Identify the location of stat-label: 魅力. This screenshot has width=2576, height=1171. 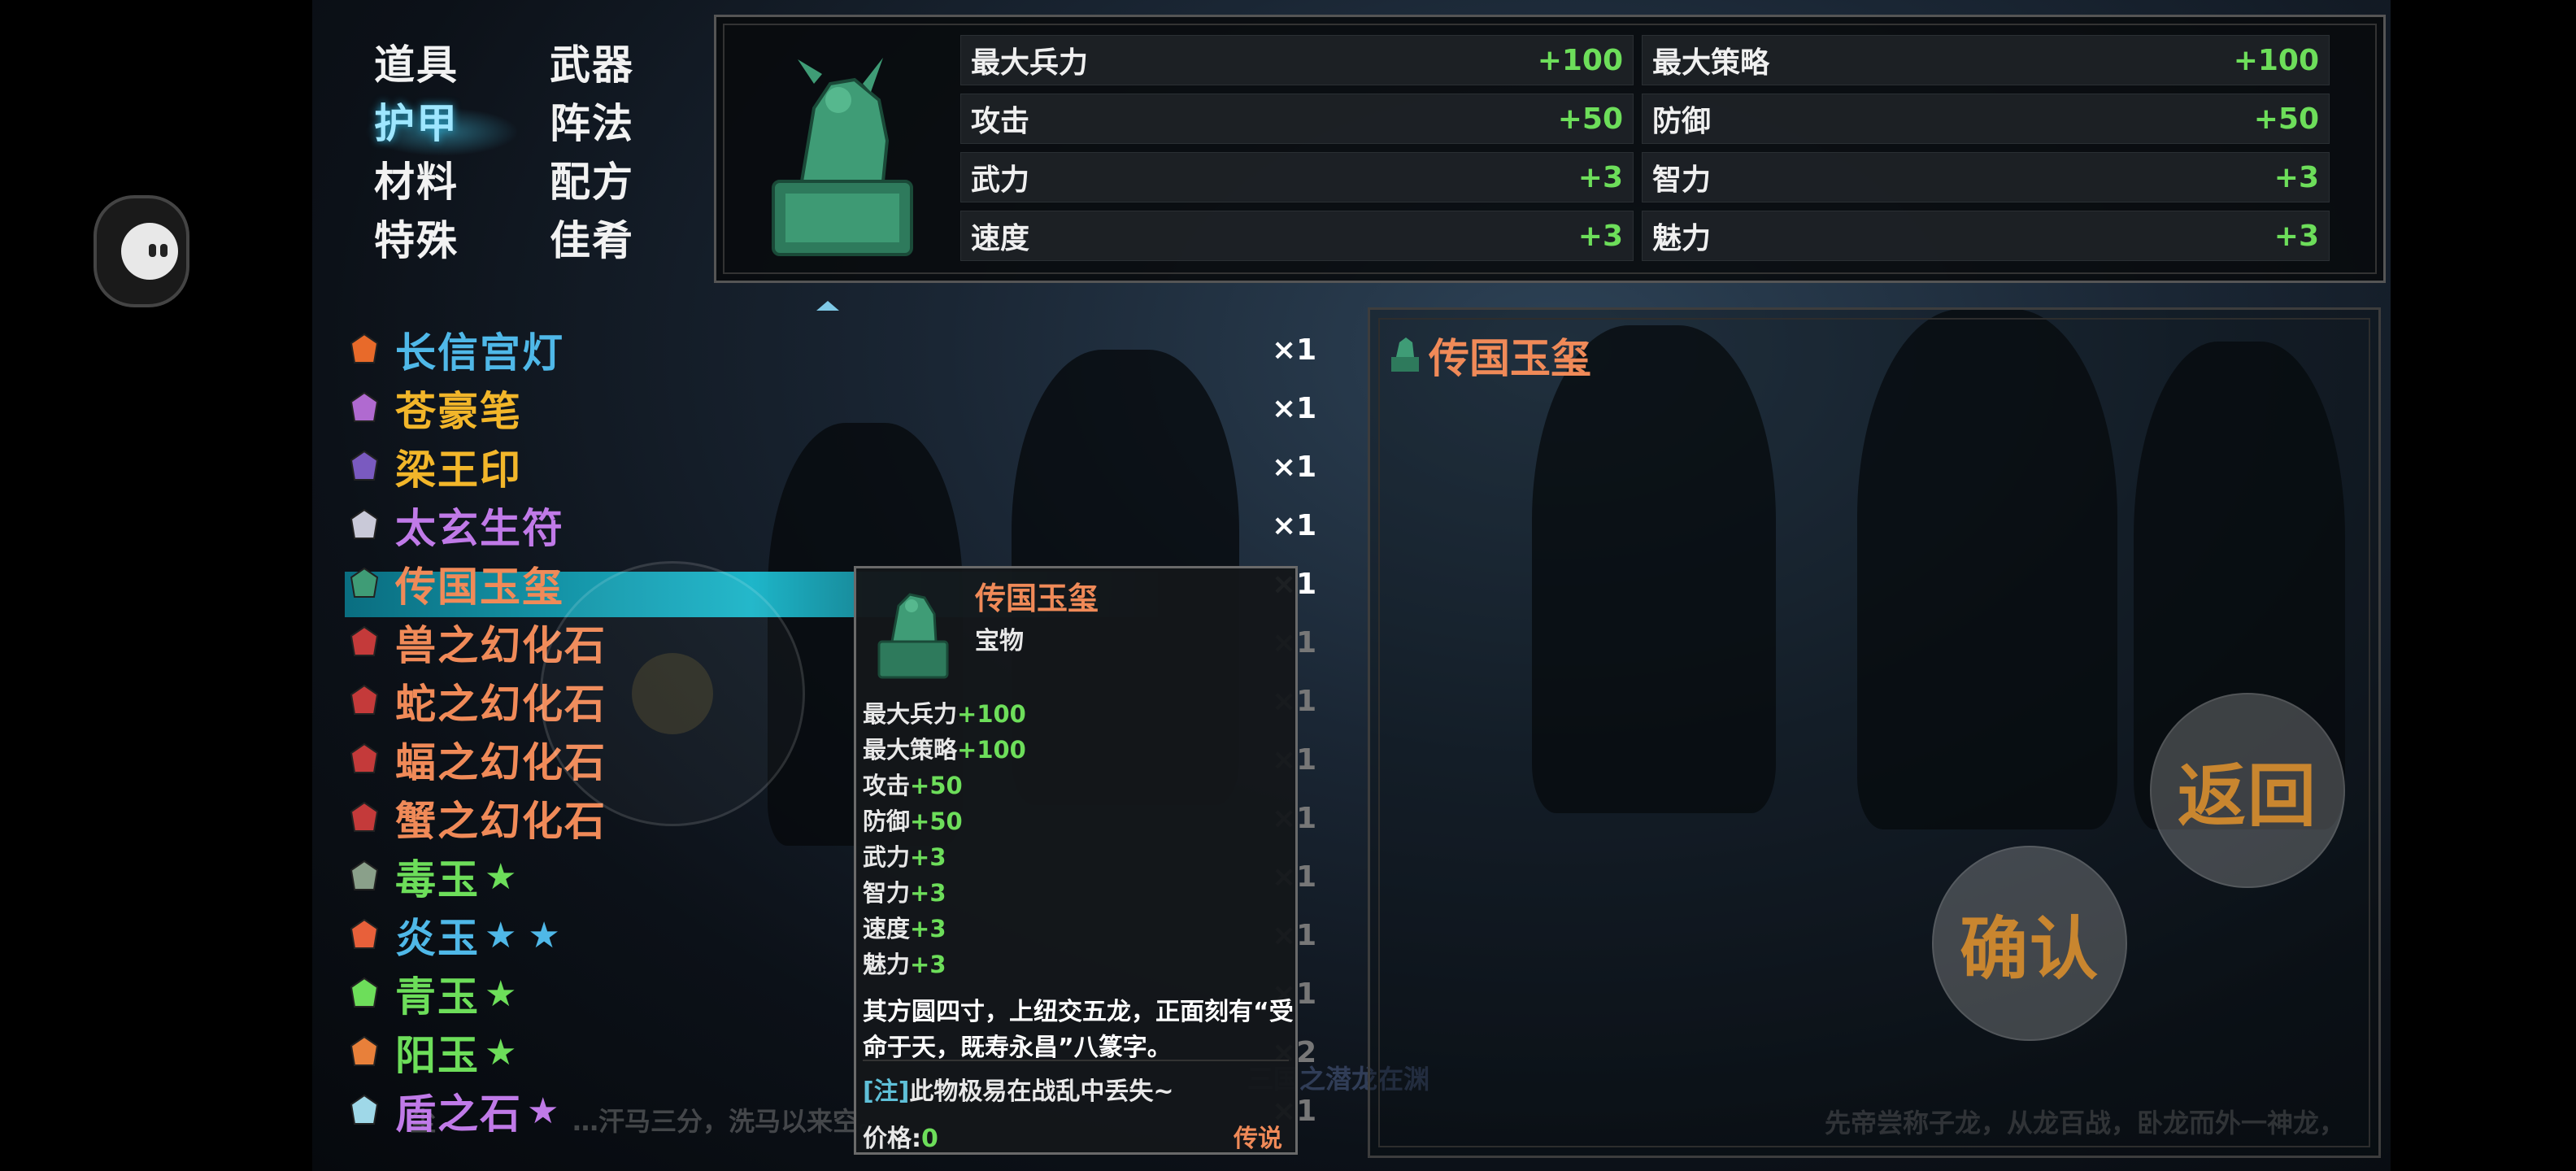
(1682, 238).